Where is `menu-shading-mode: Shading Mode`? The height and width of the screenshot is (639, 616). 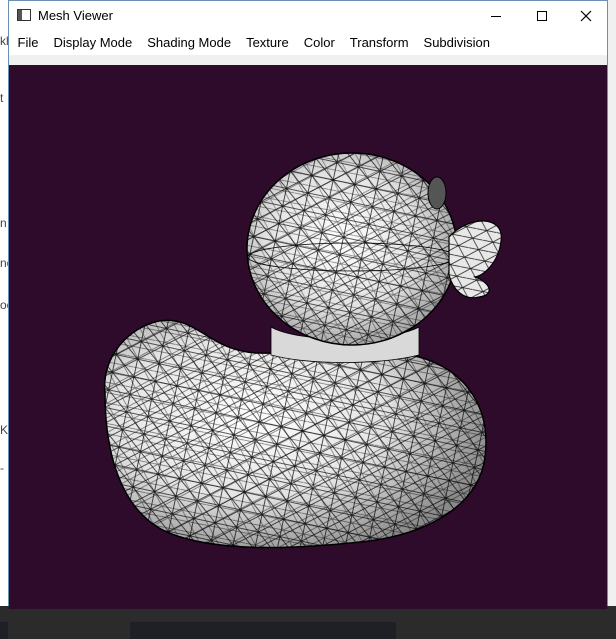
menu-shading-mode: Shading Mode is located at coordinates (189, 43).